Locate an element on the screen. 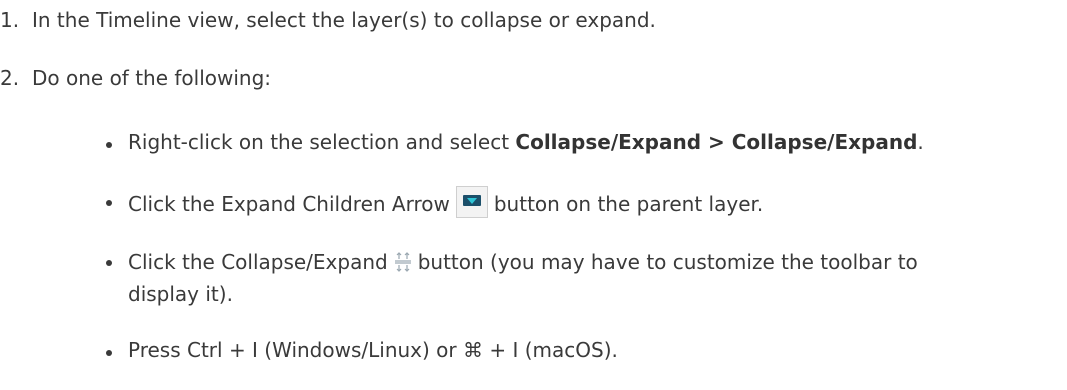 The height and width of the screenshot is (390, 1067). expand-children-arrow-icon is located at coordinates (471, 202).